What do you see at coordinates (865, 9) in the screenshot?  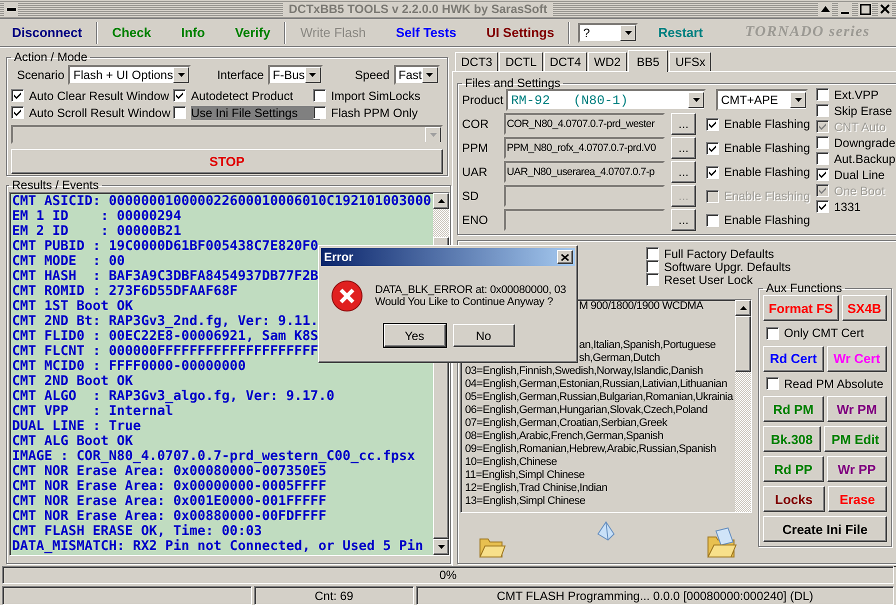 I see `maximize-button` at bounding box center [865, 9].